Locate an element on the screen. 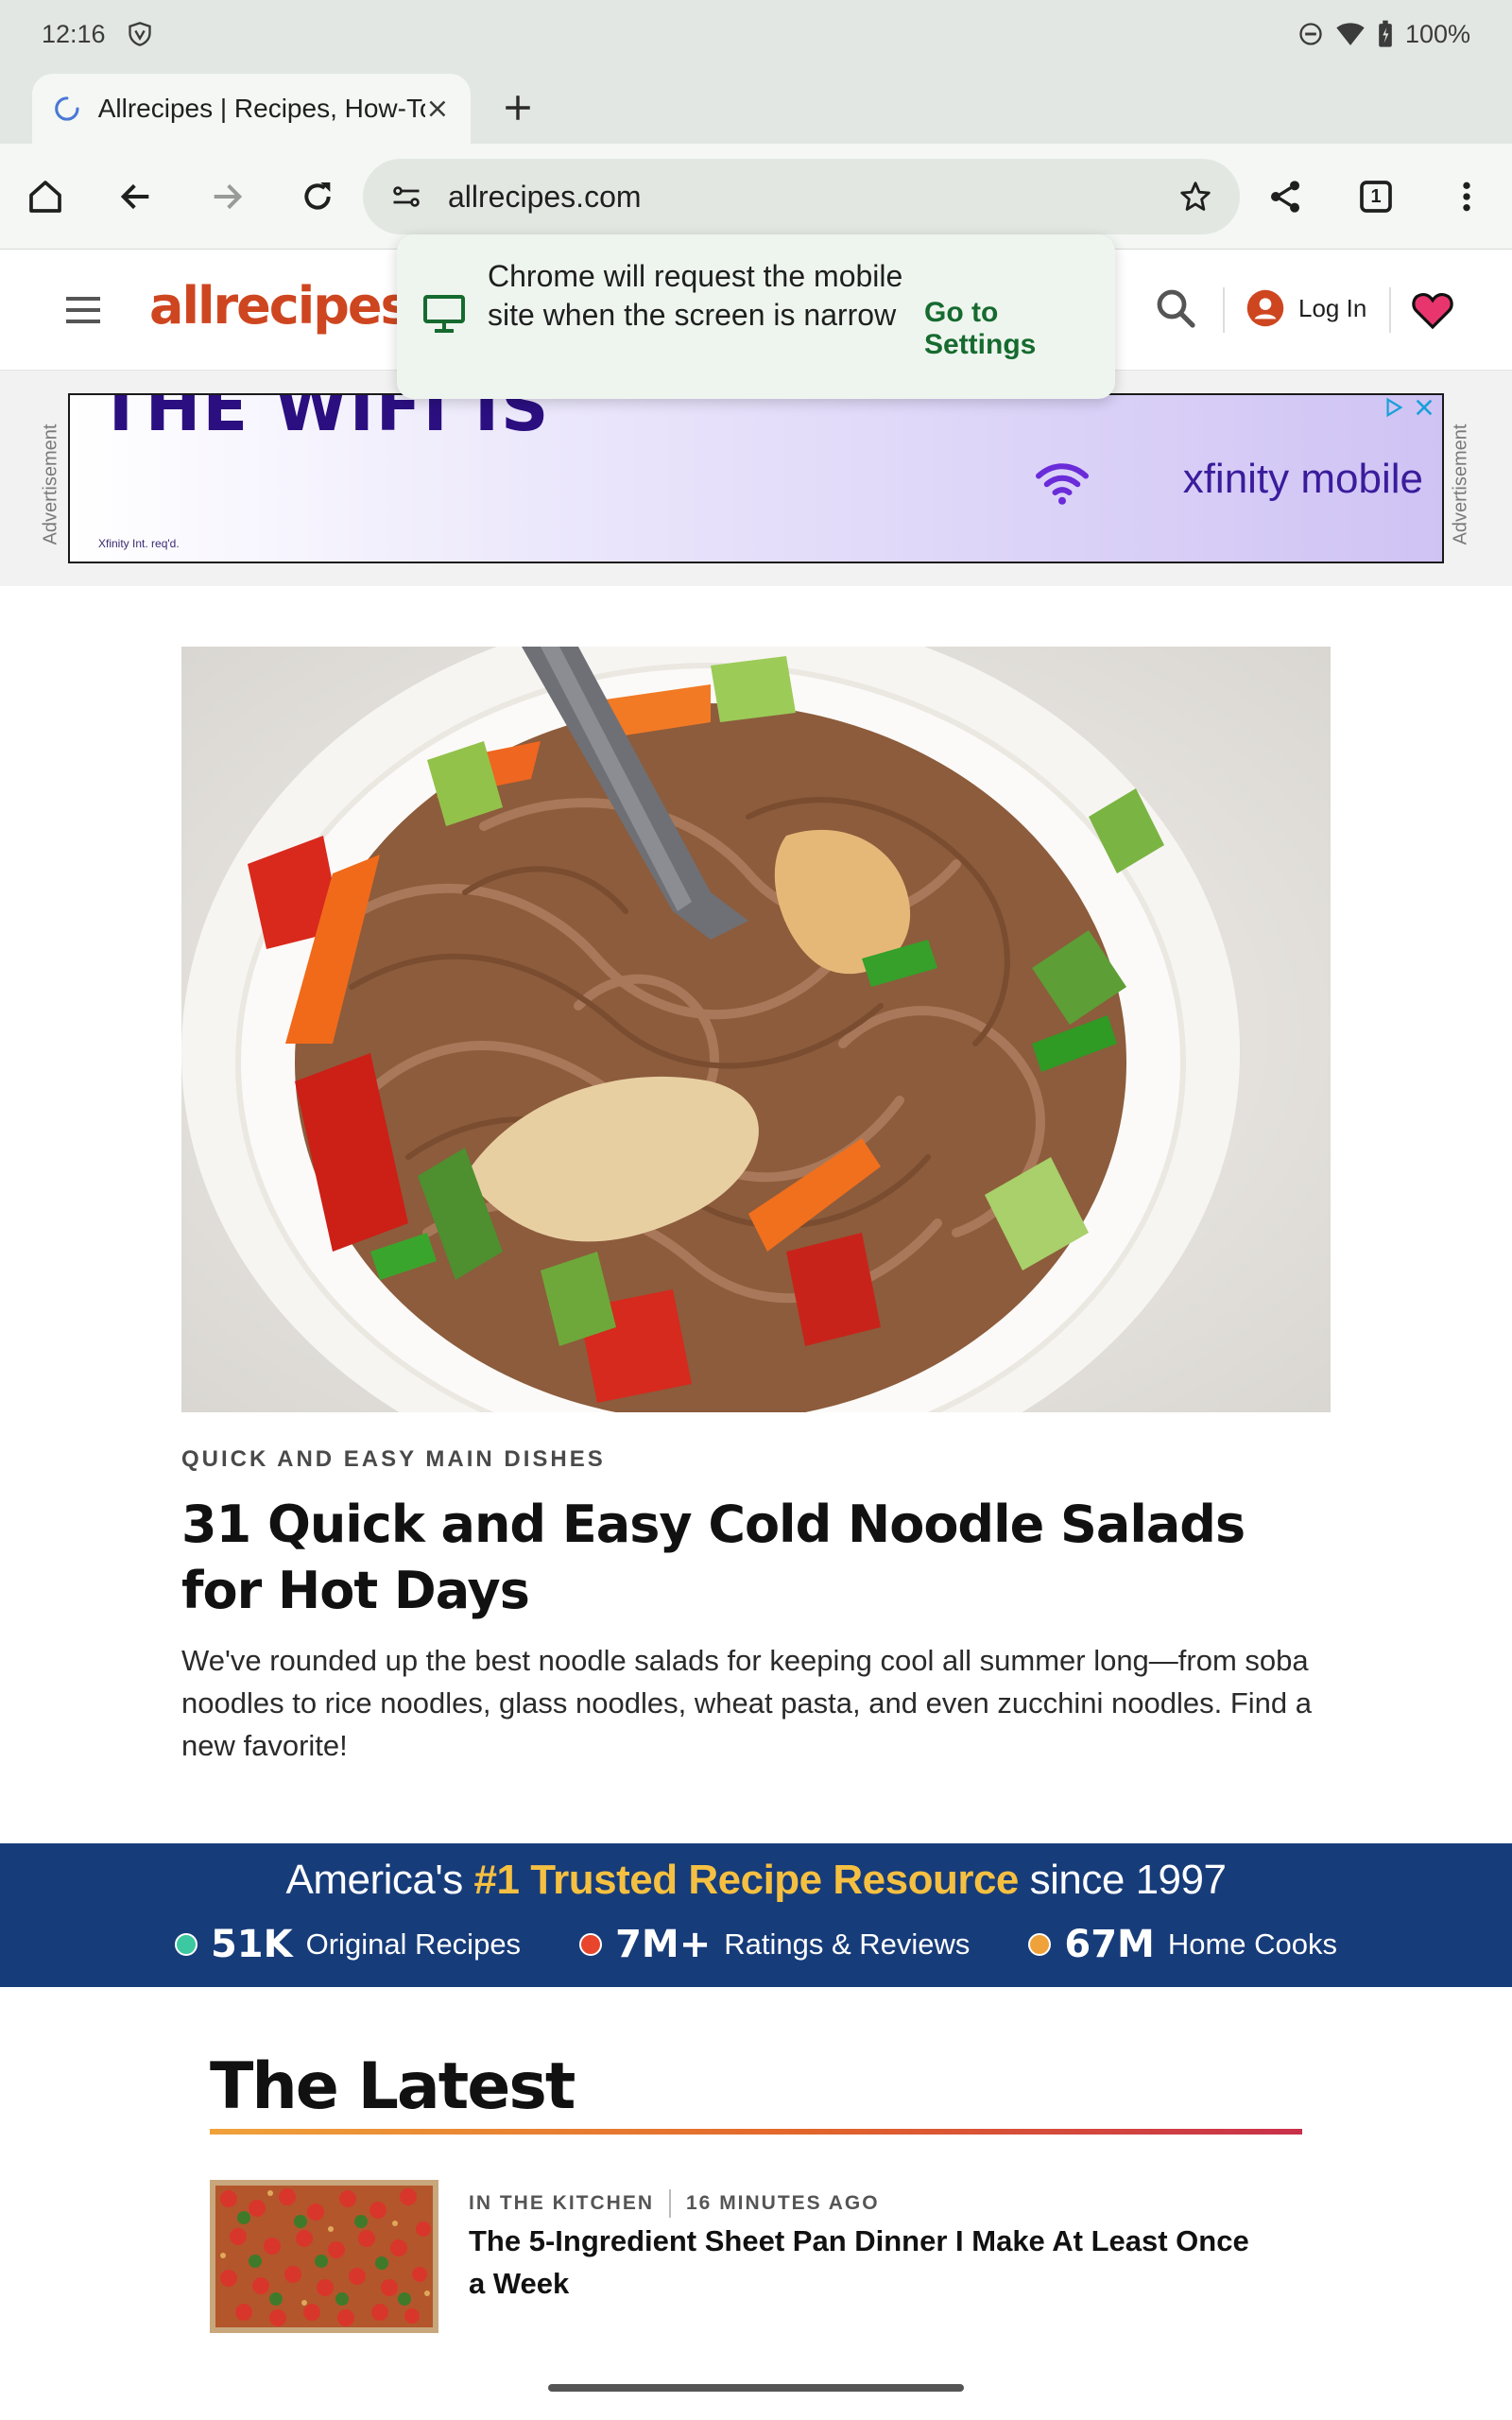 The height and width of the screenshot is (2420, 1512). menu-button is located at coordinates (1466, 196).